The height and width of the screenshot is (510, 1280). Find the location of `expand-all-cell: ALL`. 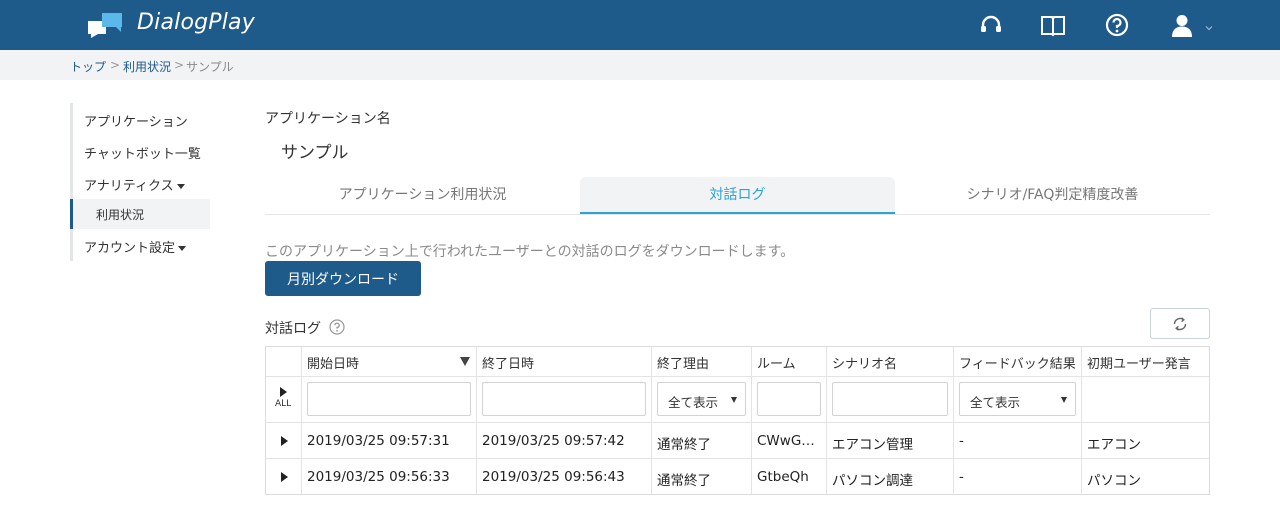

expand-all-cell: ALL is located at coordinates (283, 399).